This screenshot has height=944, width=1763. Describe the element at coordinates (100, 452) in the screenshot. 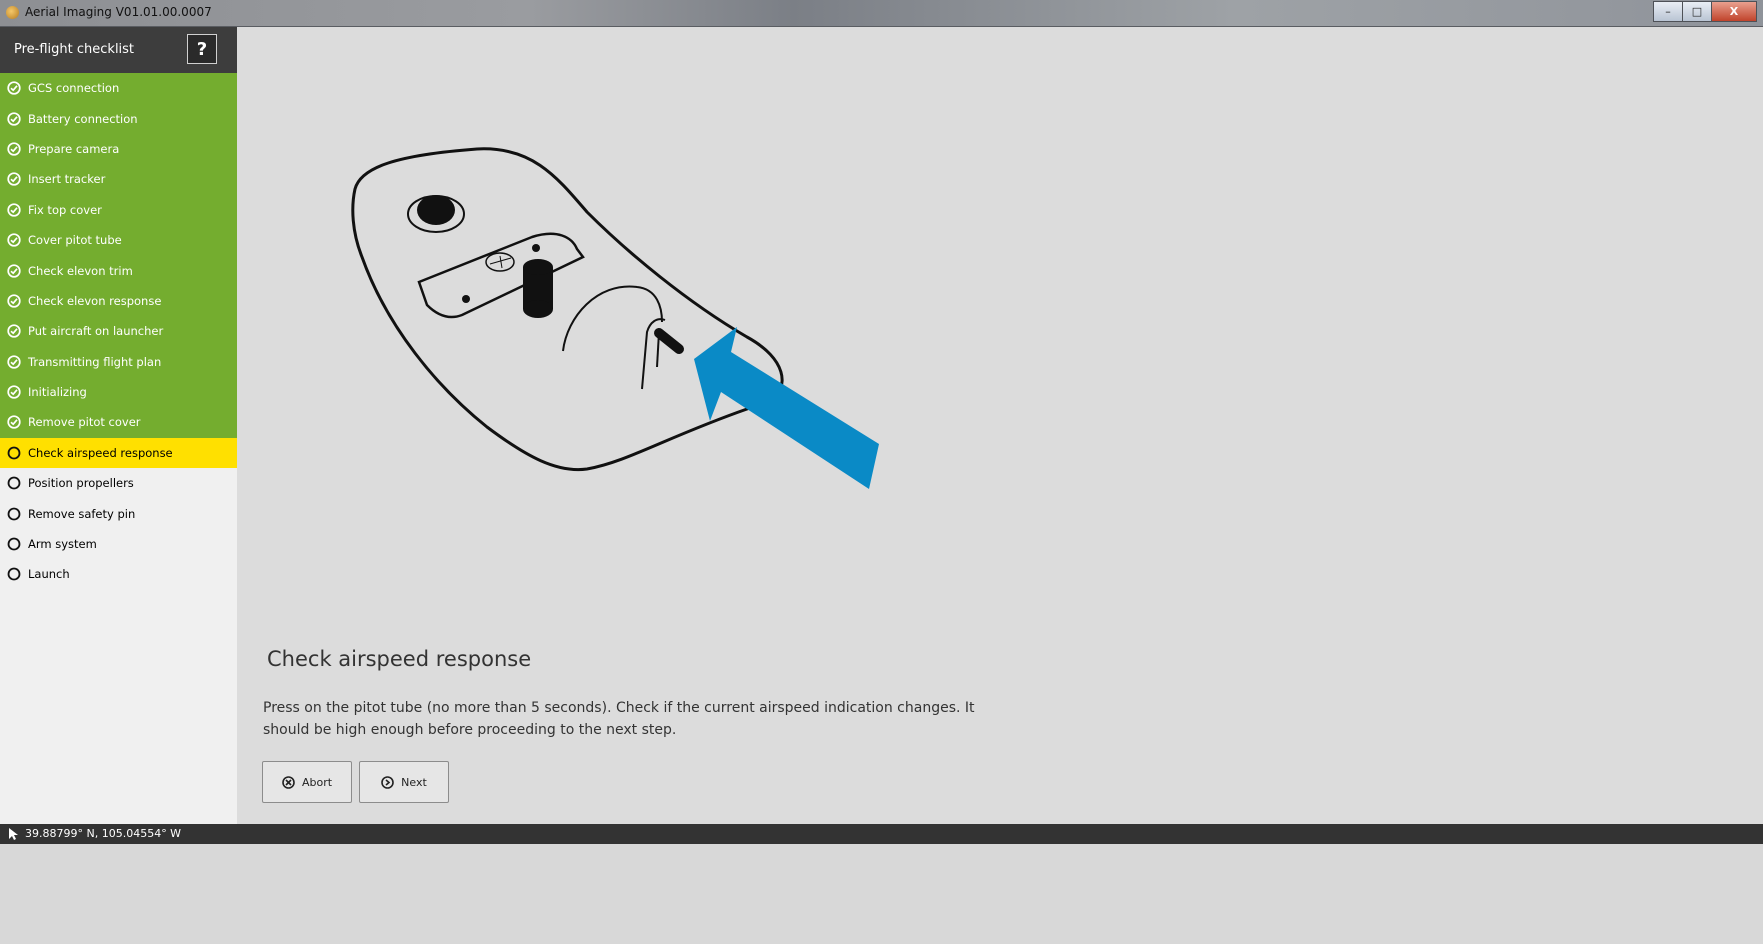

I see `checklist-step-label: Check airspeed response` at that location.